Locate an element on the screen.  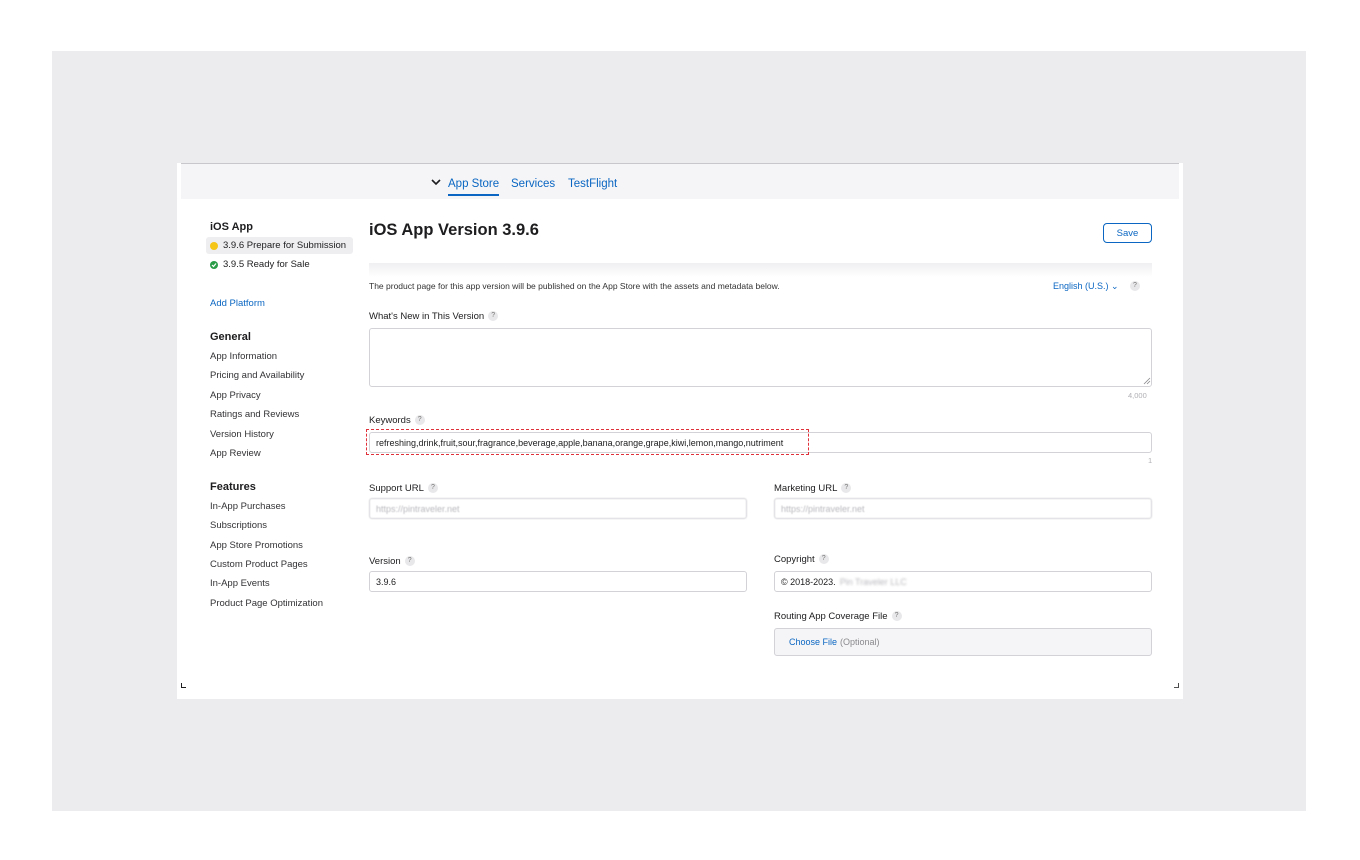
sidebar-item-custom-pages: Custom Product Pages is located at coordinates (259, 564).